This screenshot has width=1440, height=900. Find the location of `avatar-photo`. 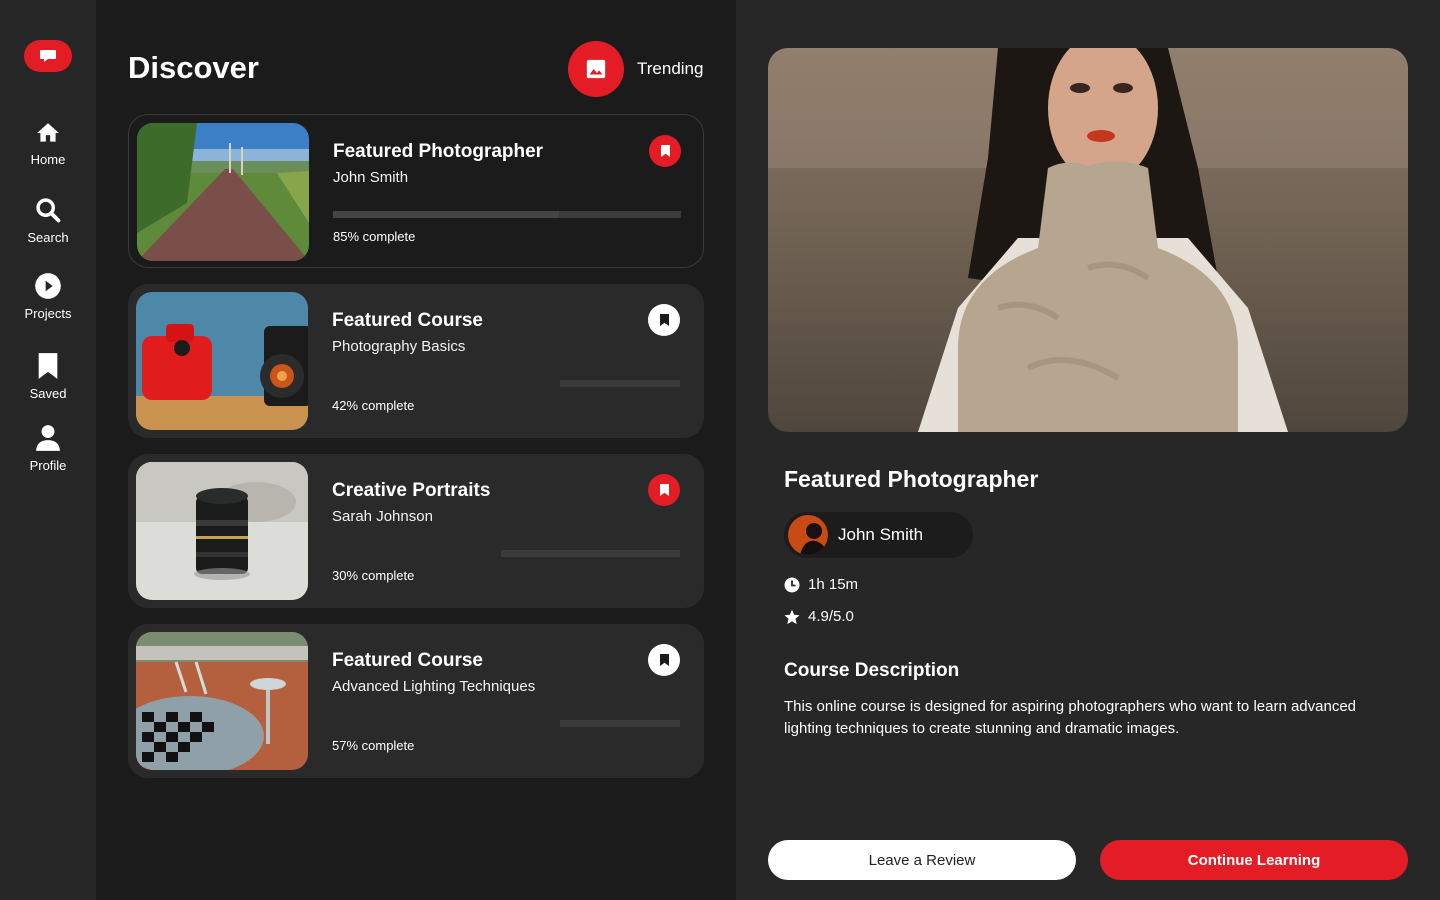

avatar-photo is located at coordinates (808, 535).